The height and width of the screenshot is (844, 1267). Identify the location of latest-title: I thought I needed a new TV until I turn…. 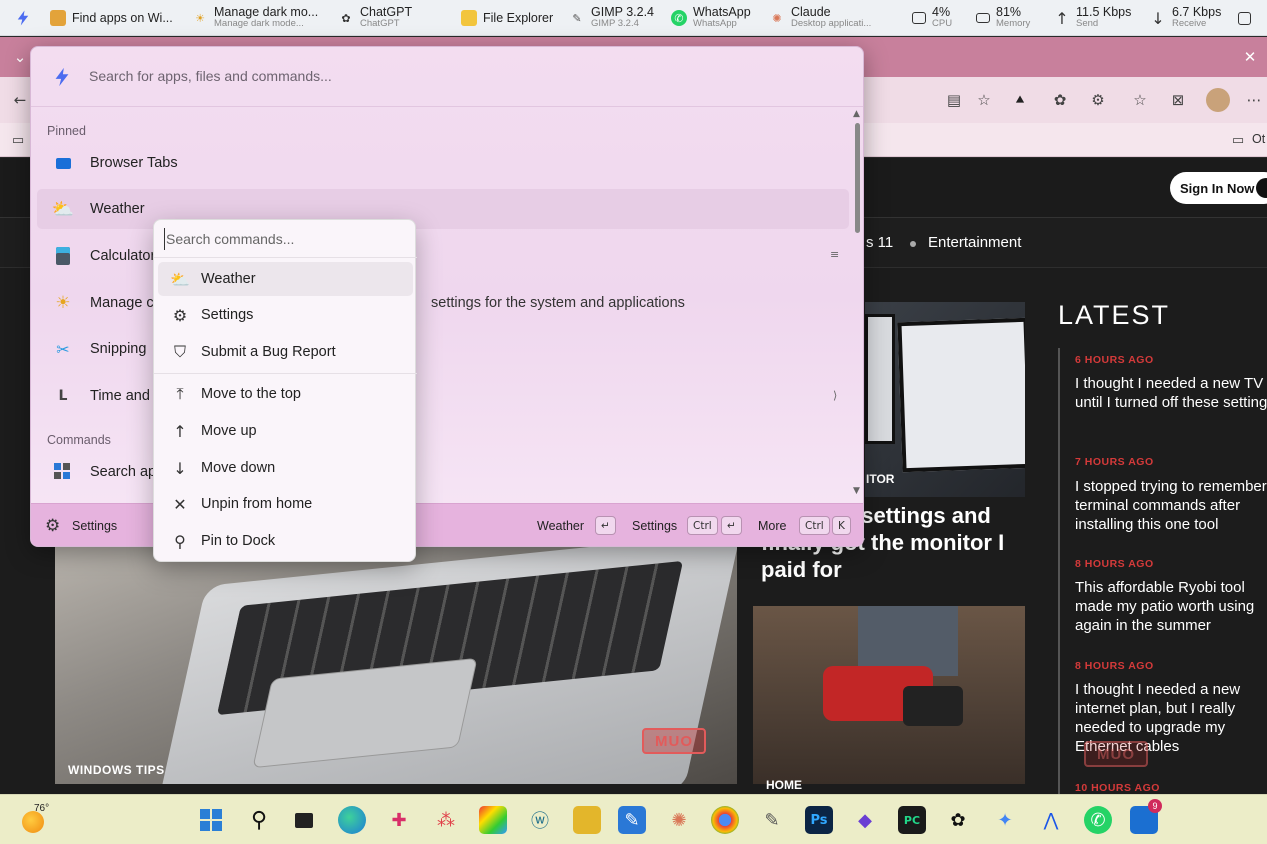
(1171, 393).